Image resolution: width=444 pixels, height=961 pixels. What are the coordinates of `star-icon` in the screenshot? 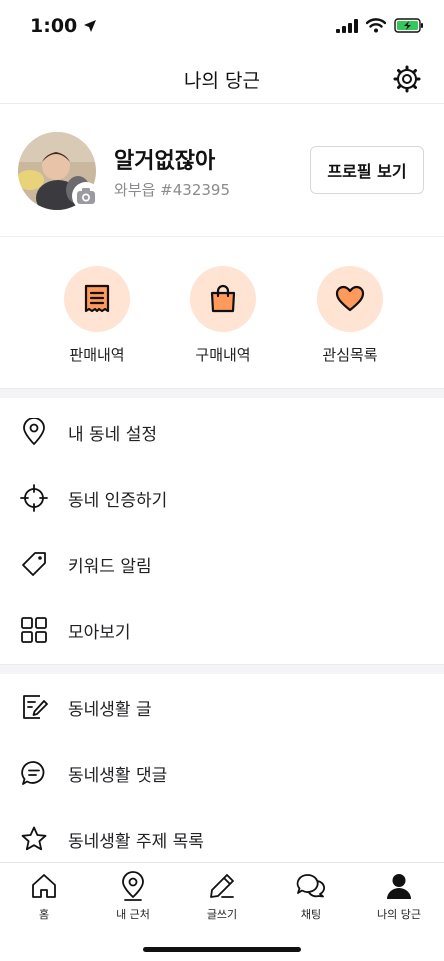 It's located at (34, 839).